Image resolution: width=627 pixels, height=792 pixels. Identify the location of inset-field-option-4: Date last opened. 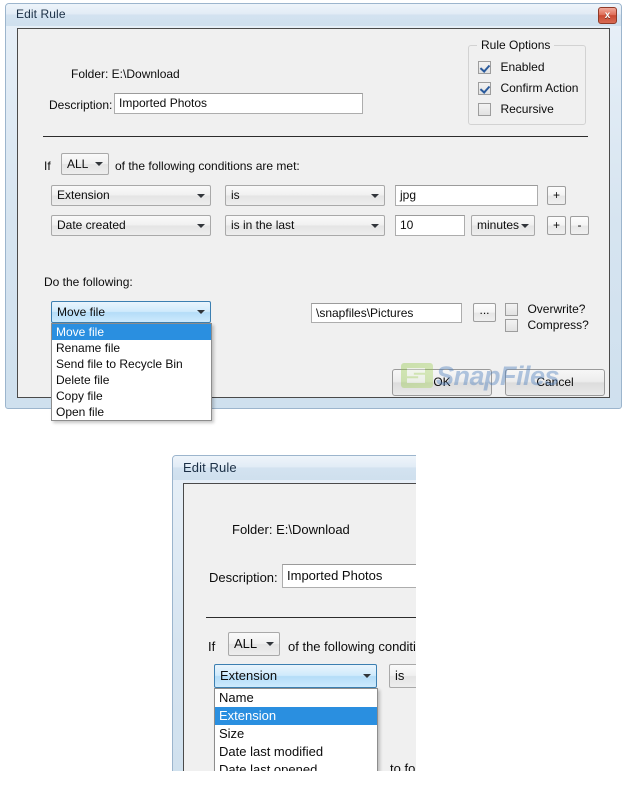
(296, 766).